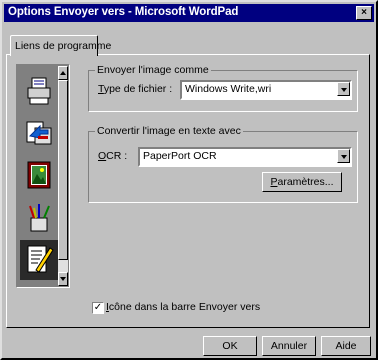 The height and width of the screenshot is (360, 378). What do you see at coordinates (39, 133) in the screenshot?
I see `fax-icon` at bounding box center [39, 133].